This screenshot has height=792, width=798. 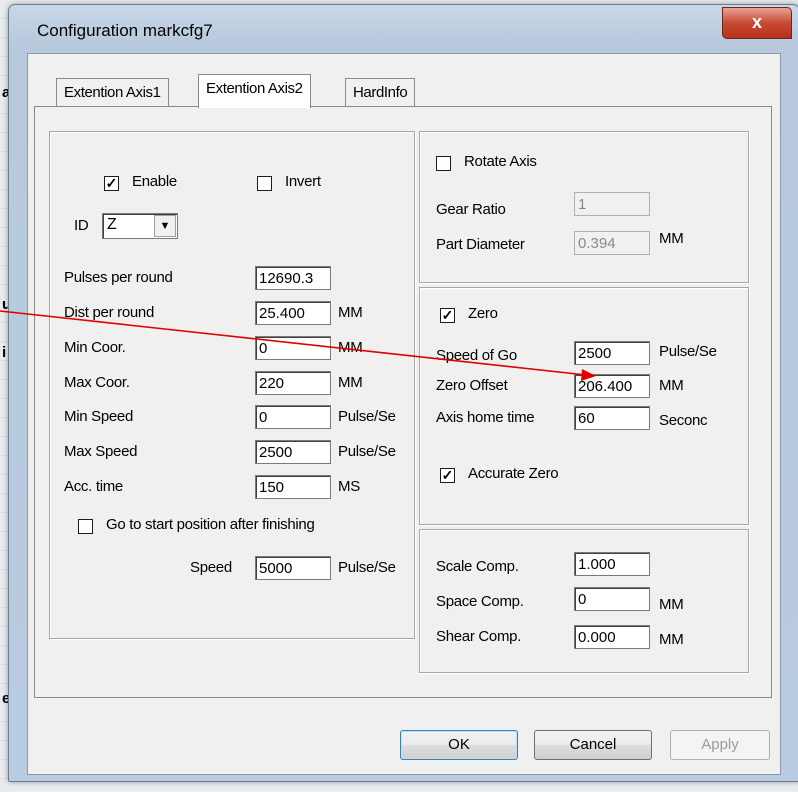 I want to click on annotation-arrow-line, so click(x=293, y=343).